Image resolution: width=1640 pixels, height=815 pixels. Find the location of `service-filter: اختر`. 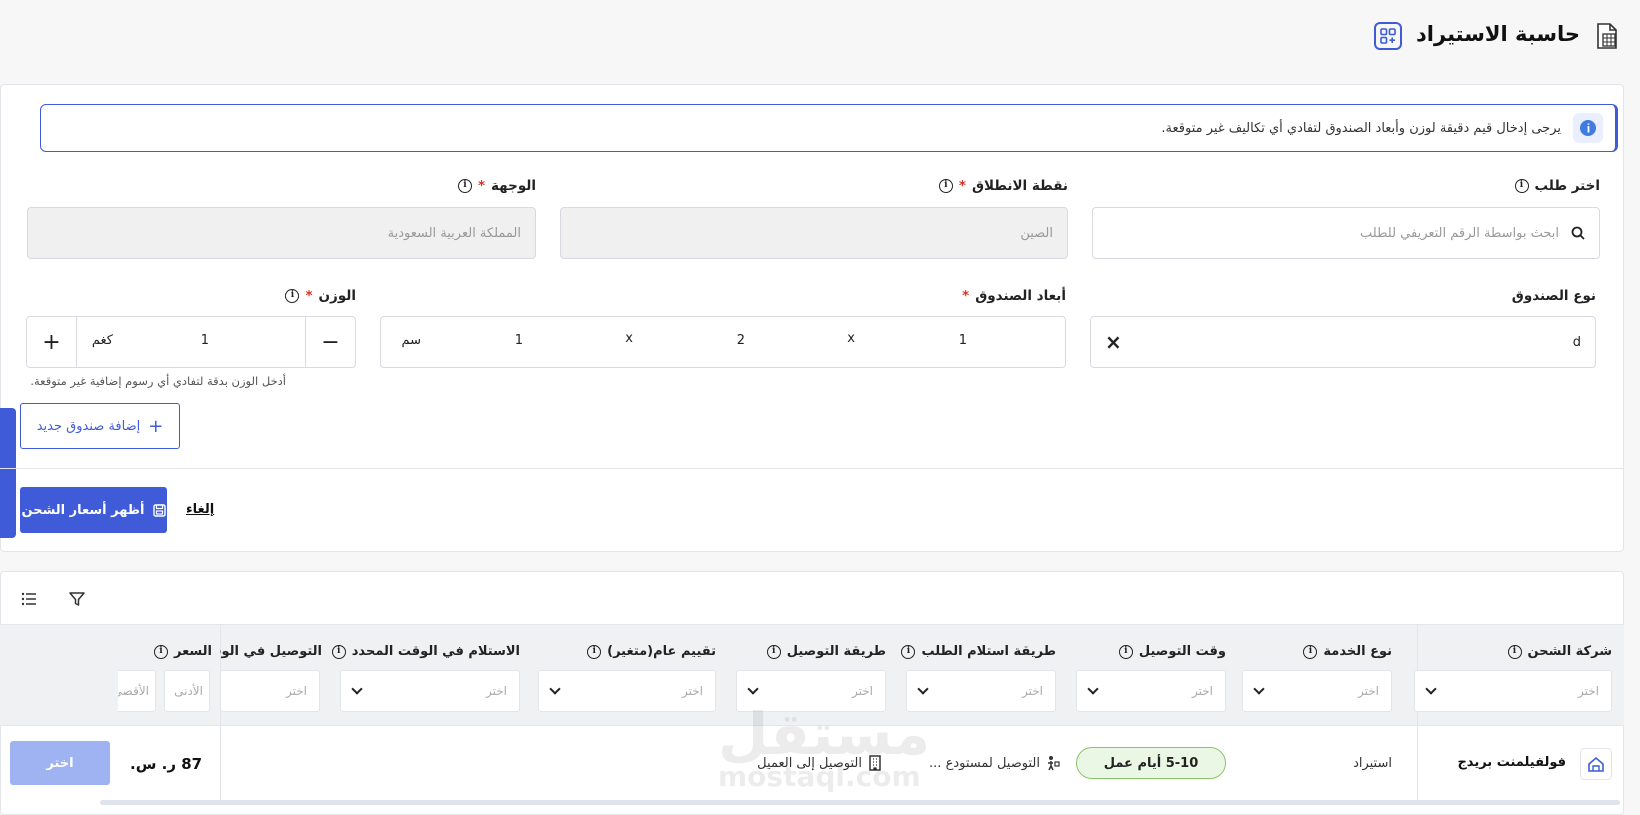

service-filter: اختر is located at coordinates (1317, 691).